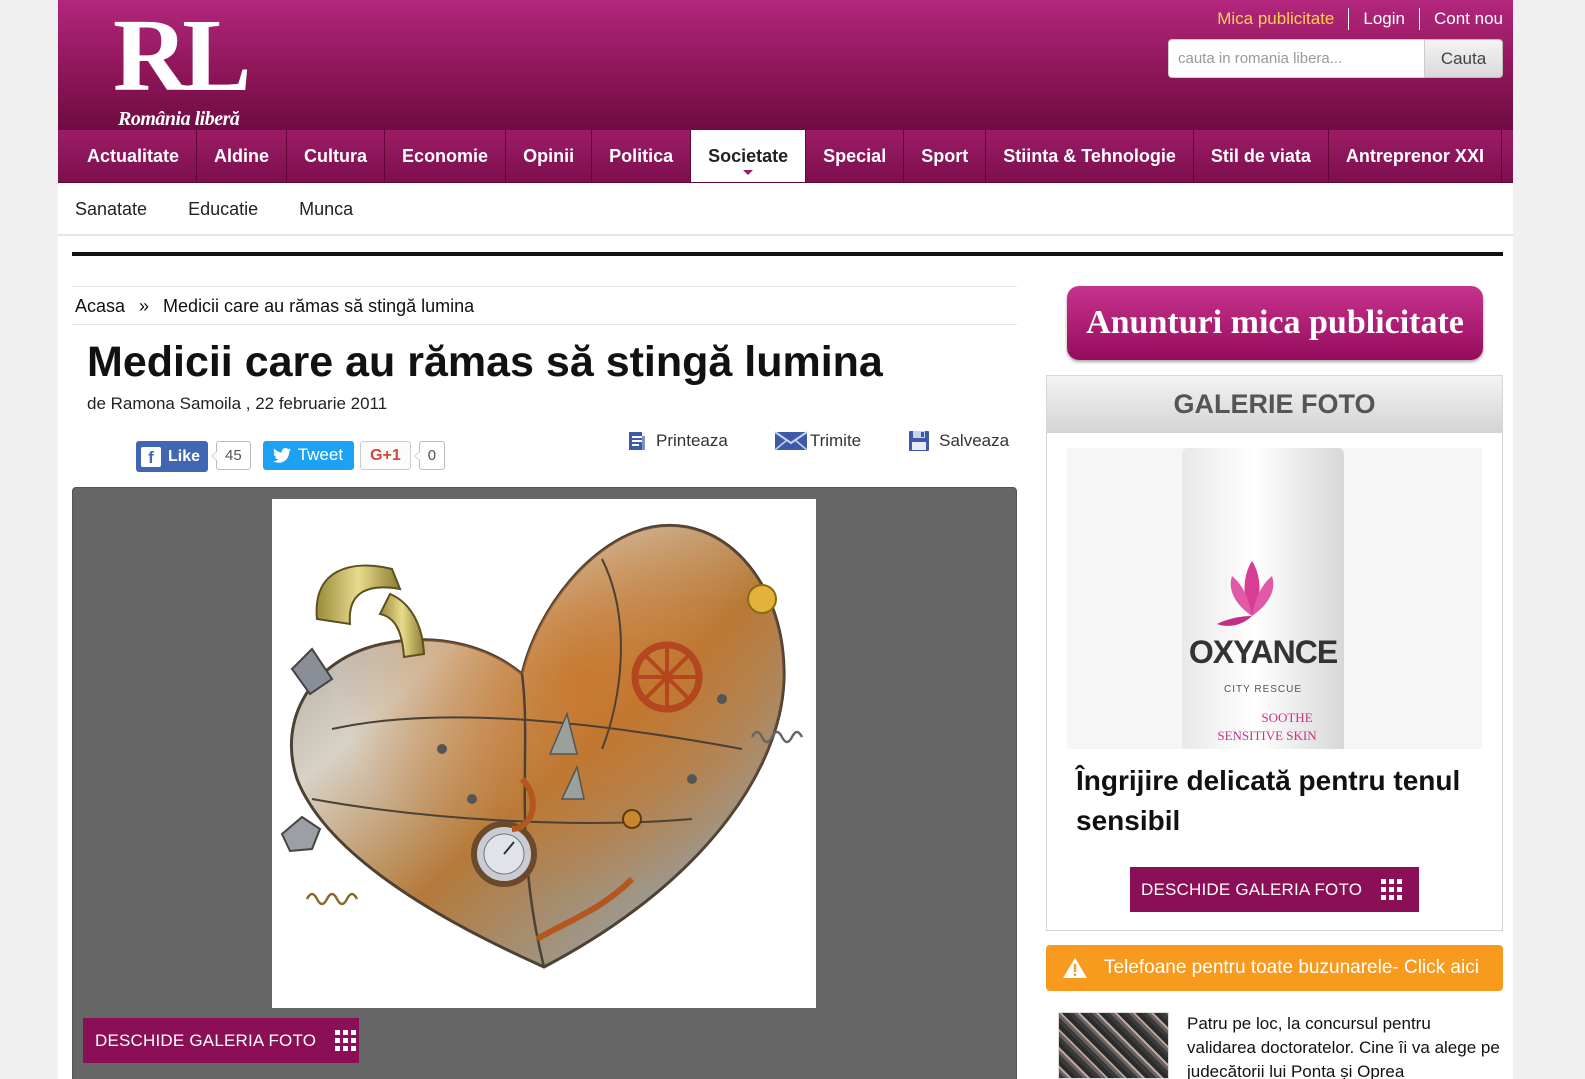 The image size is (1585, 1079). I want to click on send-label: Trimite, so click(835, 440).